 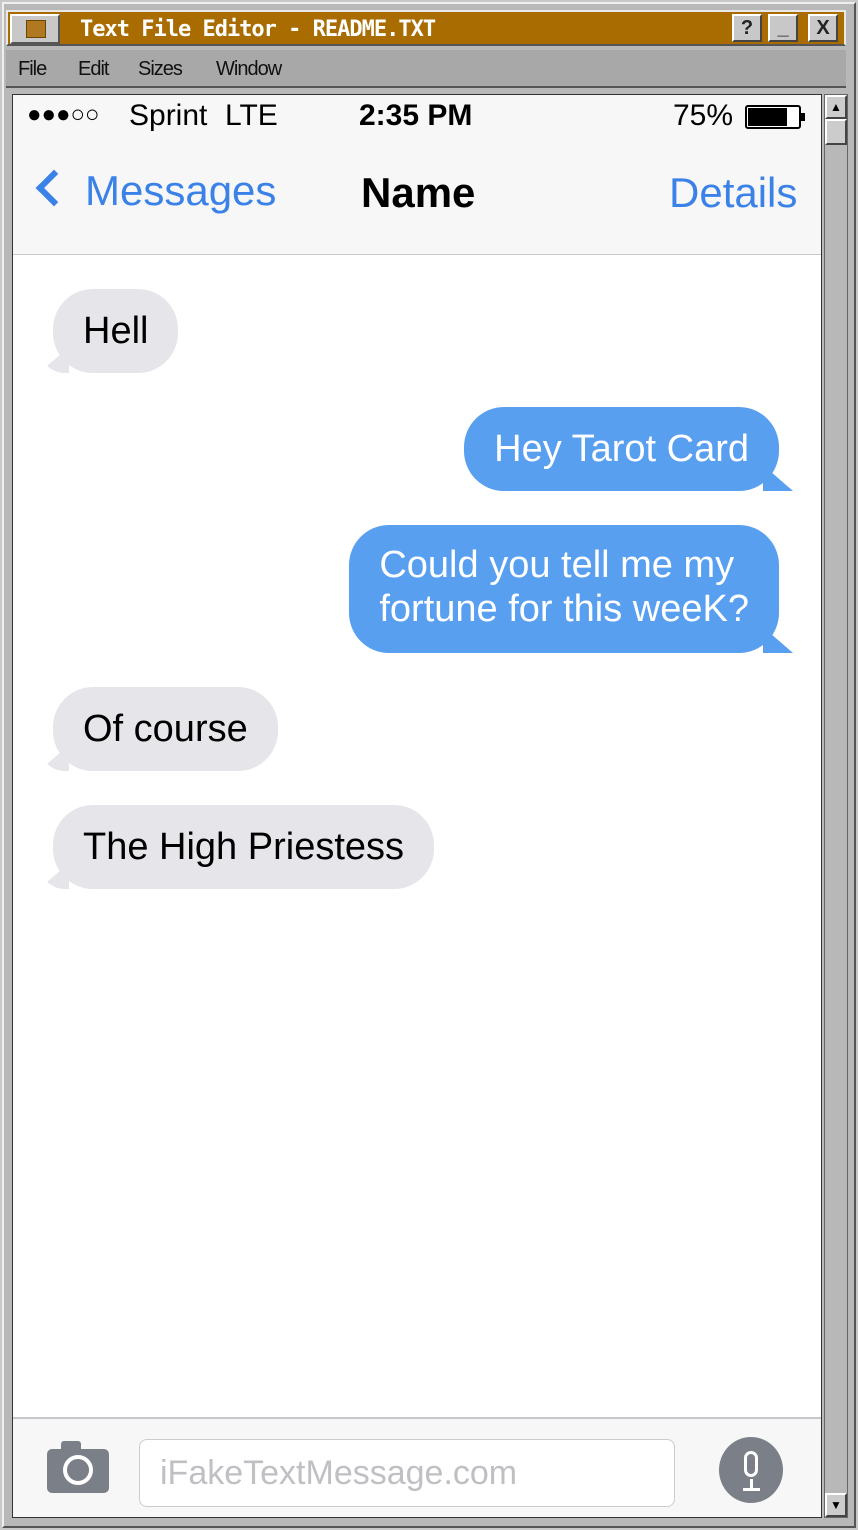 What do you see at coordinates (251, 115) in the screenshot?
I see `network: LTE` at bounding box center [251, 115].